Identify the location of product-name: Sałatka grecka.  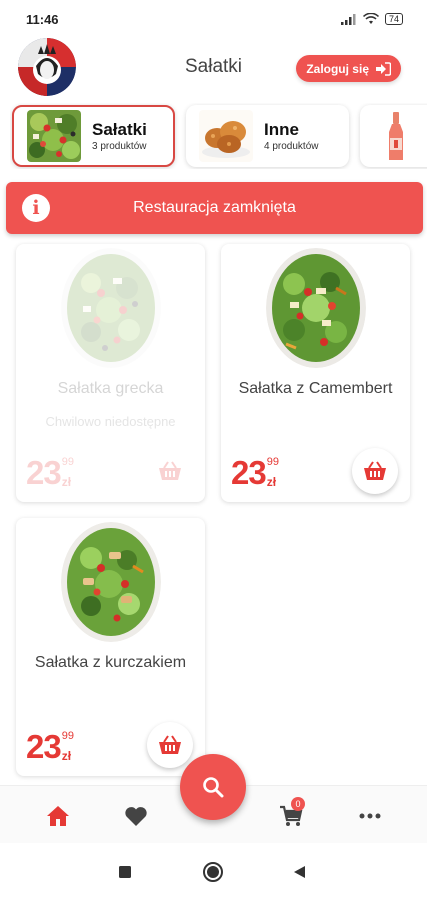
(110, 388).